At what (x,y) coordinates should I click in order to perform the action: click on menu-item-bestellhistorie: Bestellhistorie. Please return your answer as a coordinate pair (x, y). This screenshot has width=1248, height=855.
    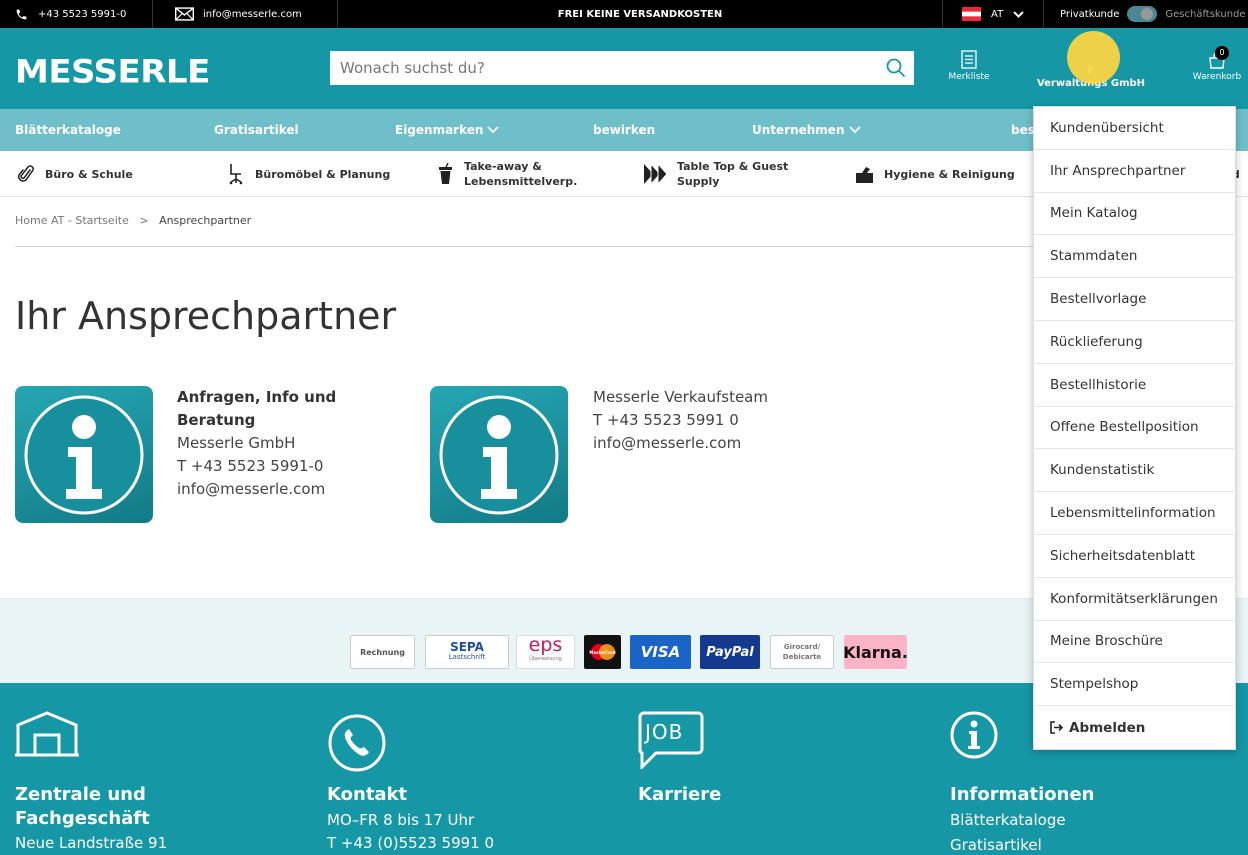
    Looking at the image, I should click on (1134, 385).